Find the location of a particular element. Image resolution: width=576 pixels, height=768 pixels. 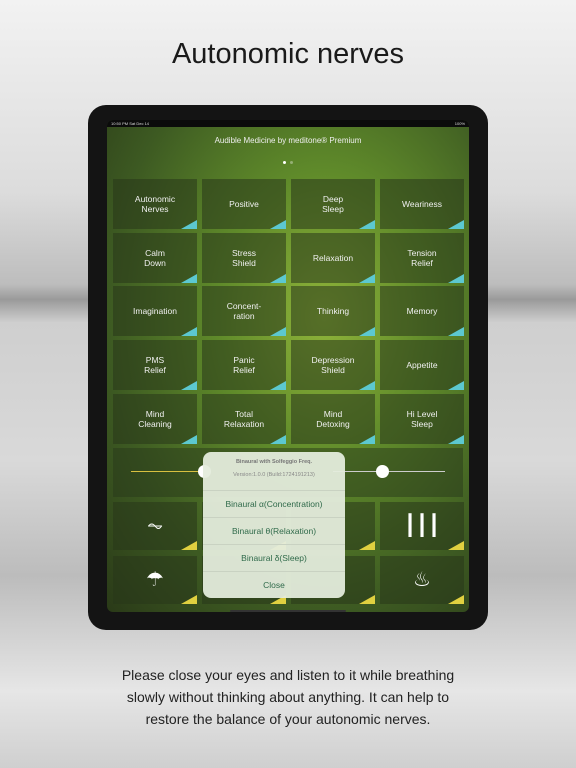

heartbeat-icon: ⏦ is located at coordinates (155, 526).